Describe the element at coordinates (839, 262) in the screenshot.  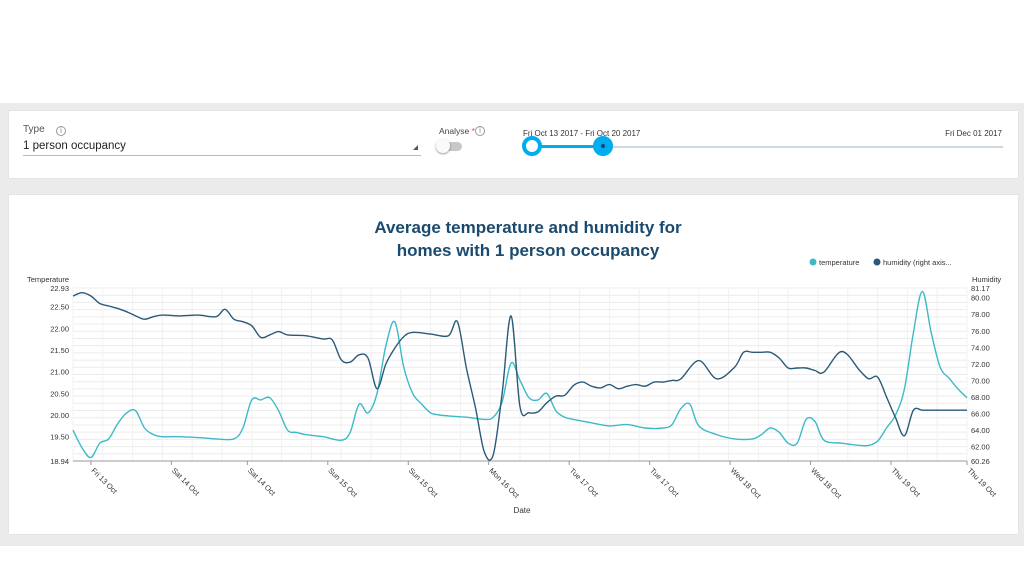
I see `legend-temperature-label: temperature` at that location.